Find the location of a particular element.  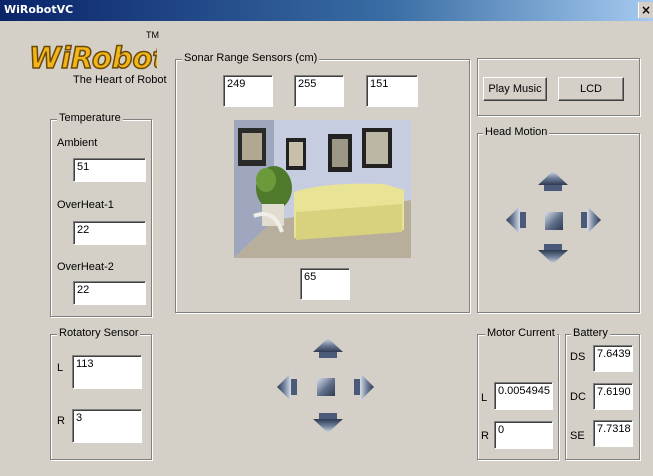

motor-r-field: 0 is located at coordinates (523, 435).